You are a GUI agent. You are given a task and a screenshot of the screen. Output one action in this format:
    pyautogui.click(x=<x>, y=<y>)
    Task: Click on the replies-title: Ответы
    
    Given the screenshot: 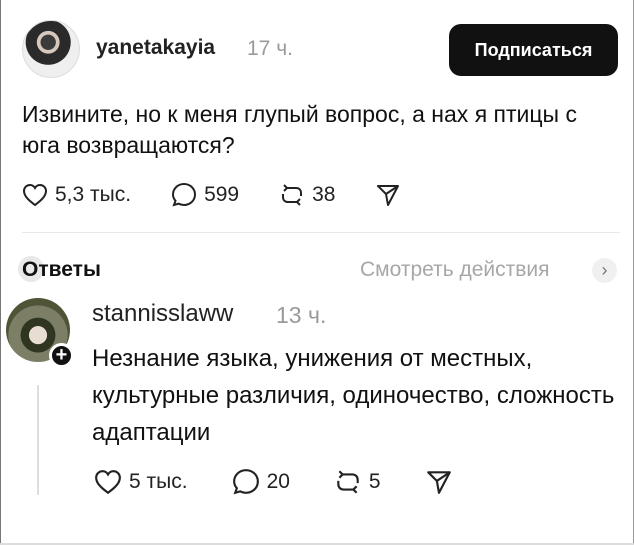 What is the action you would take?
    pyautogui.click(x=61, y=269)
    